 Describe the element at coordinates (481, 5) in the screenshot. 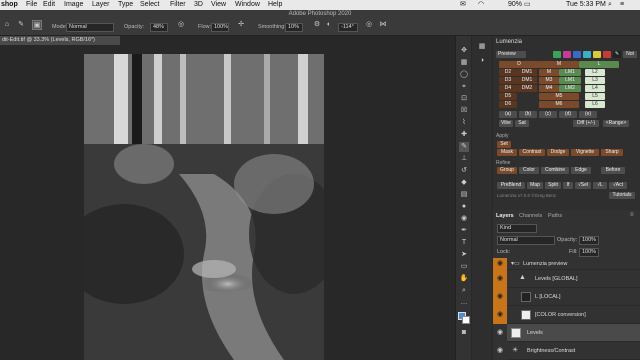

I see `wifi-icon: ◠` at that location.